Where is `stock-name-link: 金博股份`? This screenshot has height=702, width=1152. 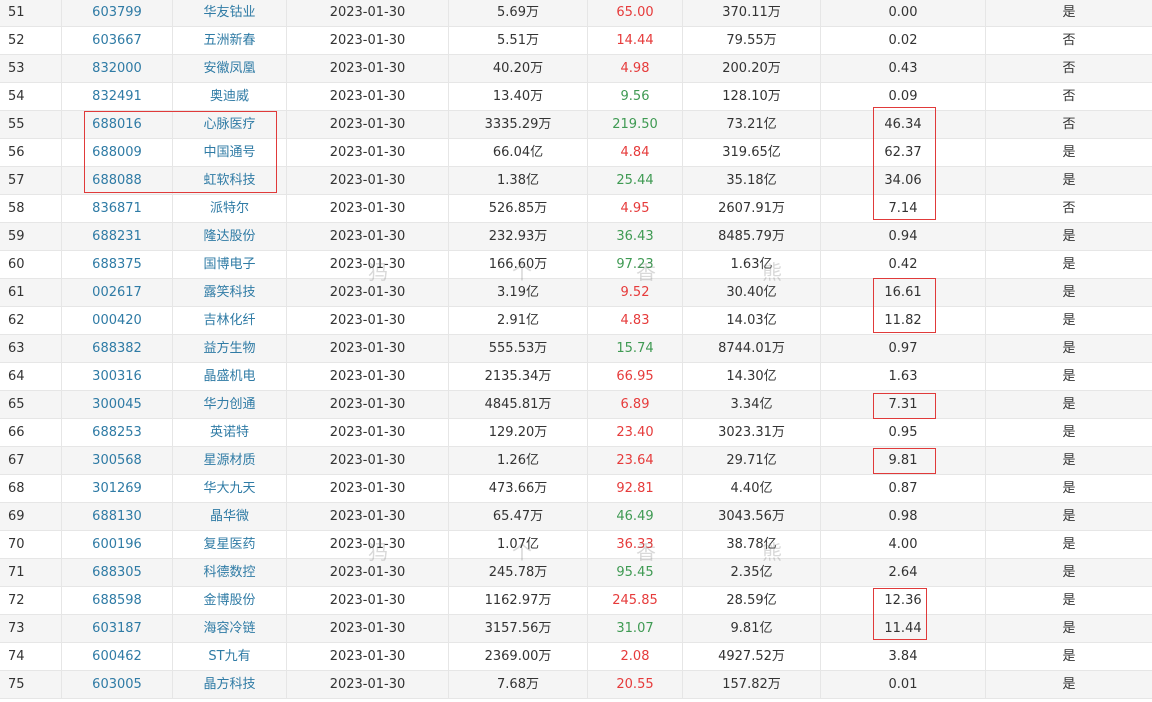 stock-name-link: 金博股份 is located at coordinates (230, 600).